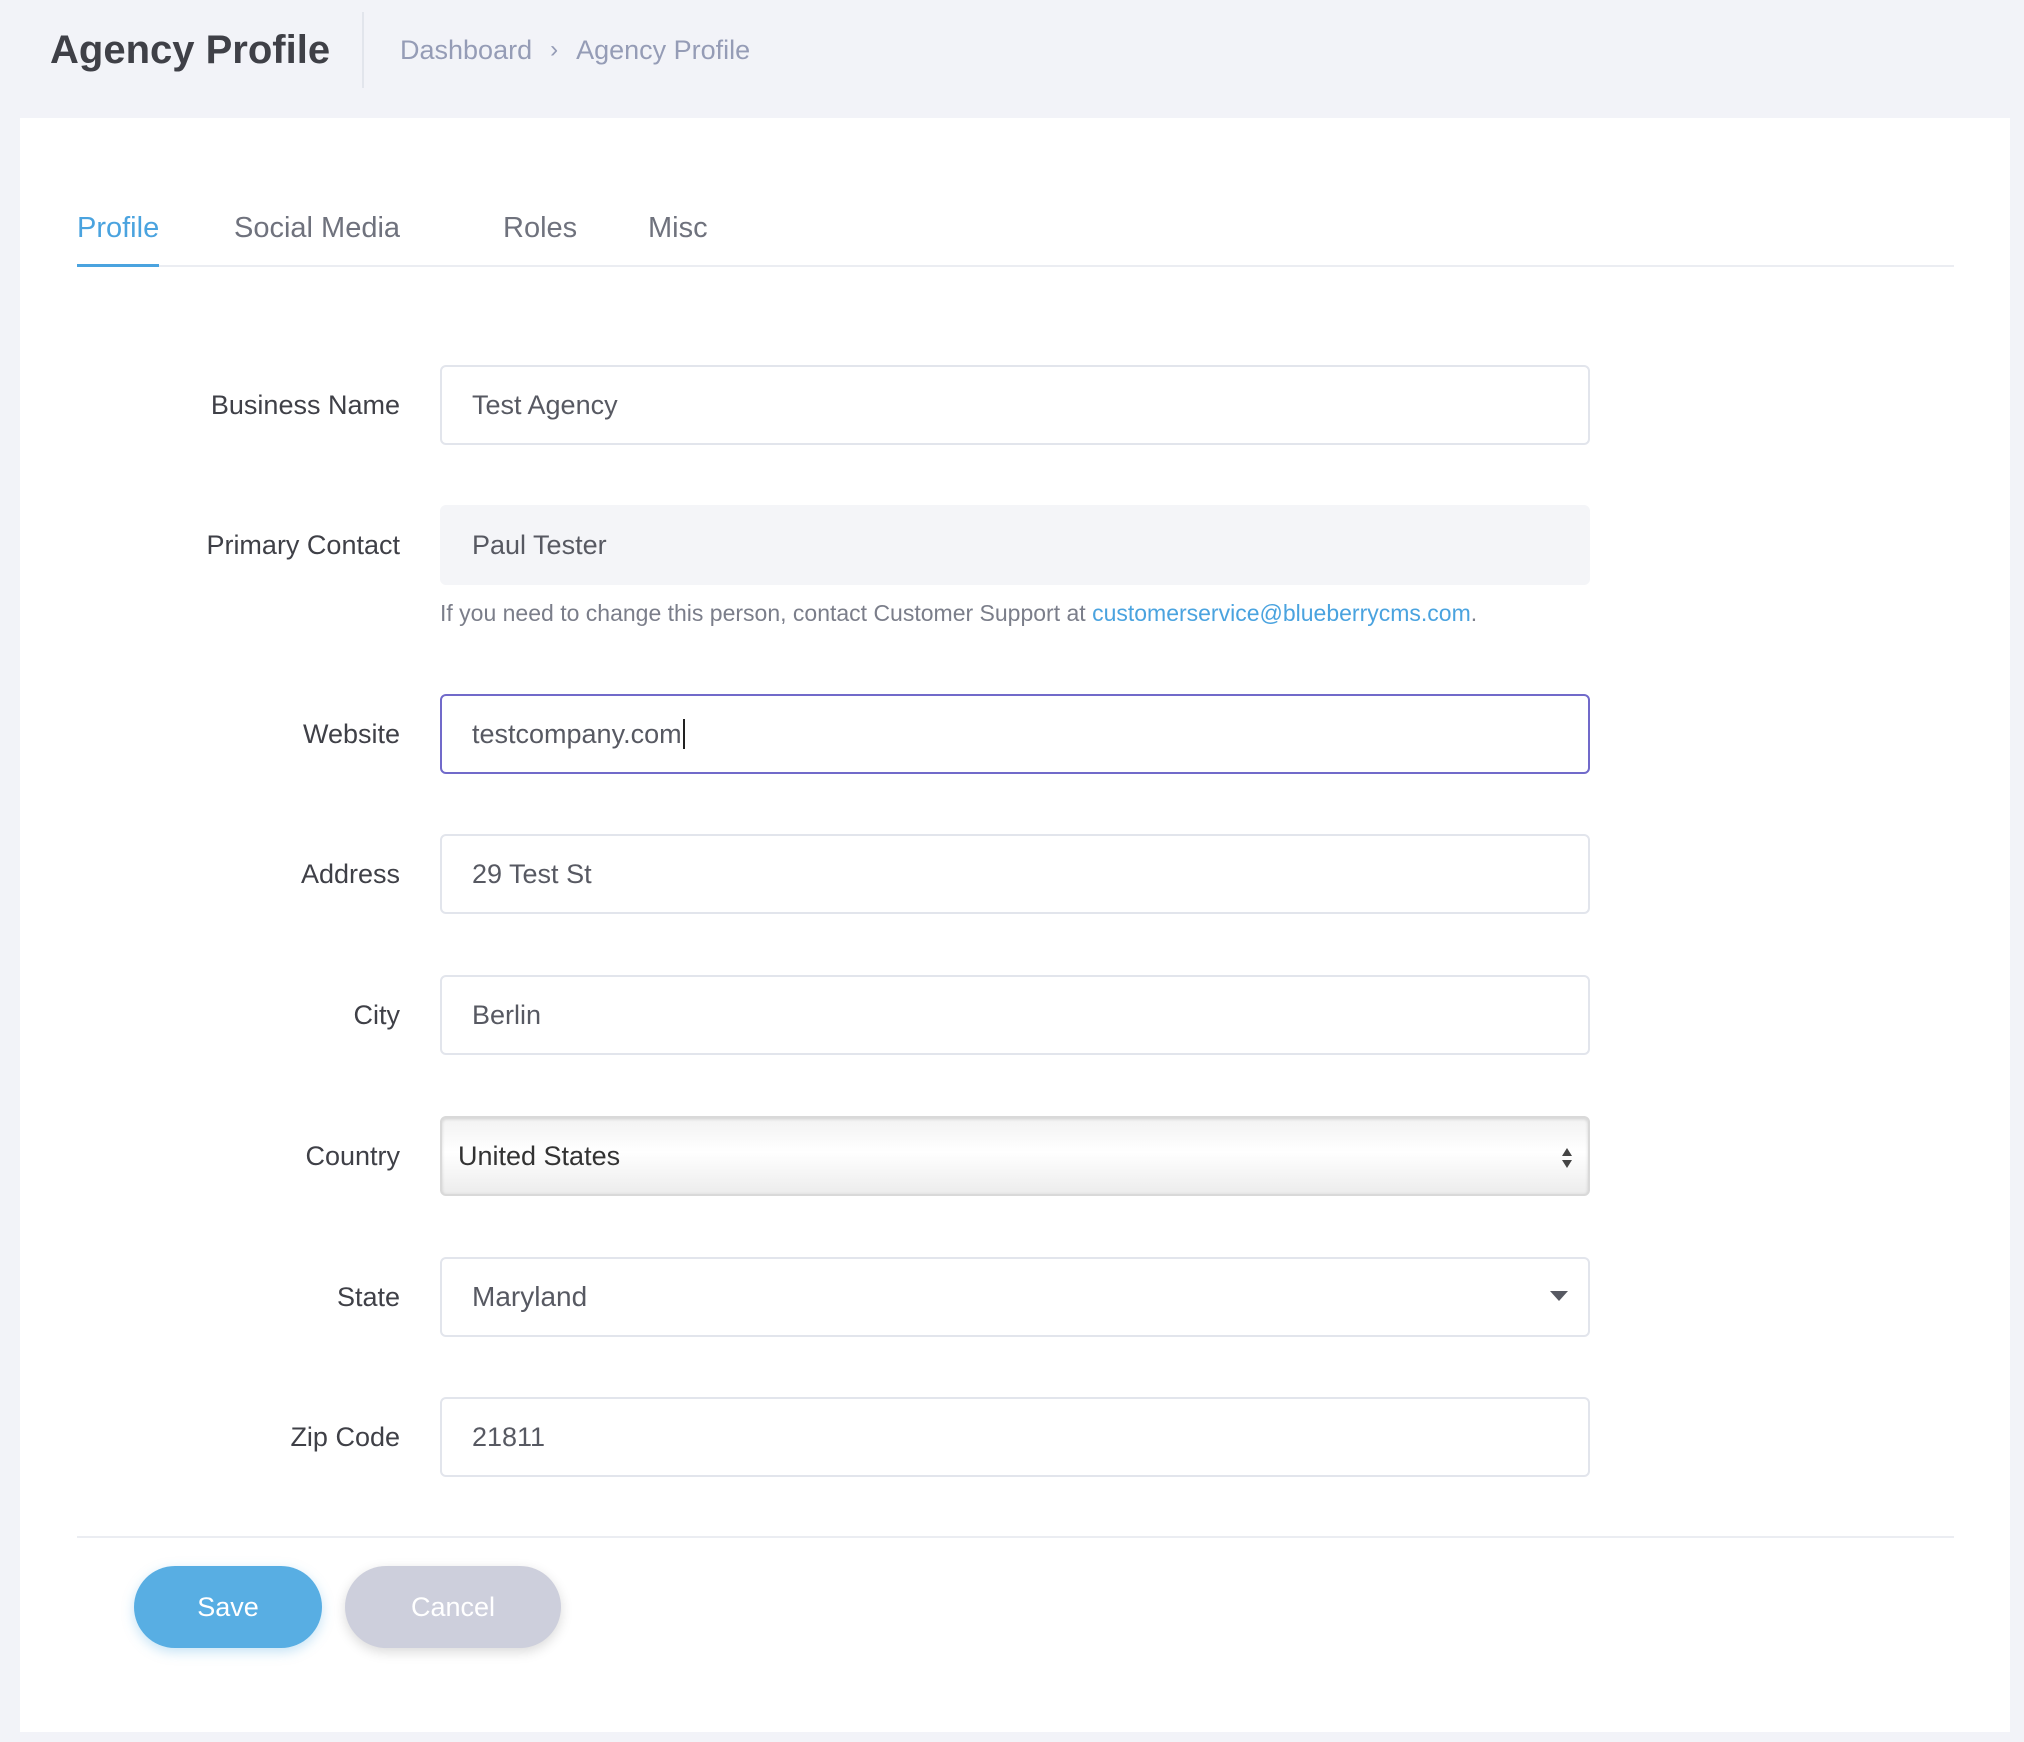 This screenshot has width=2024, height=1742. Describe the element at coordinates (453, 1607) in the screenshot. I see `cancel-button: Cancel` at that location.